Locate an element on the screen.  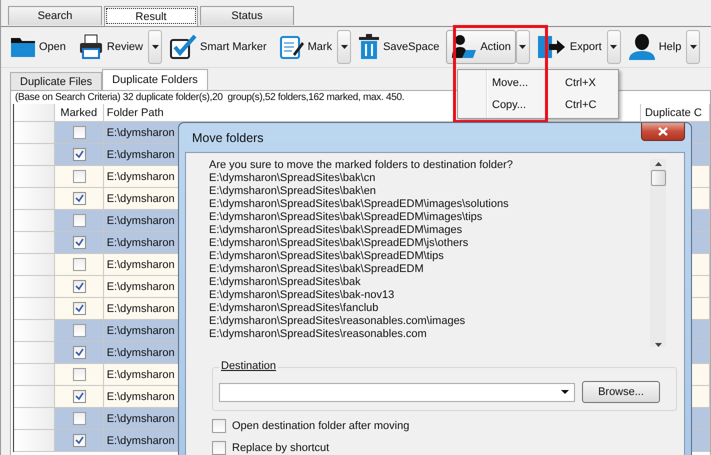
dialog-title: Move folders is located at coordinates (228, 137).